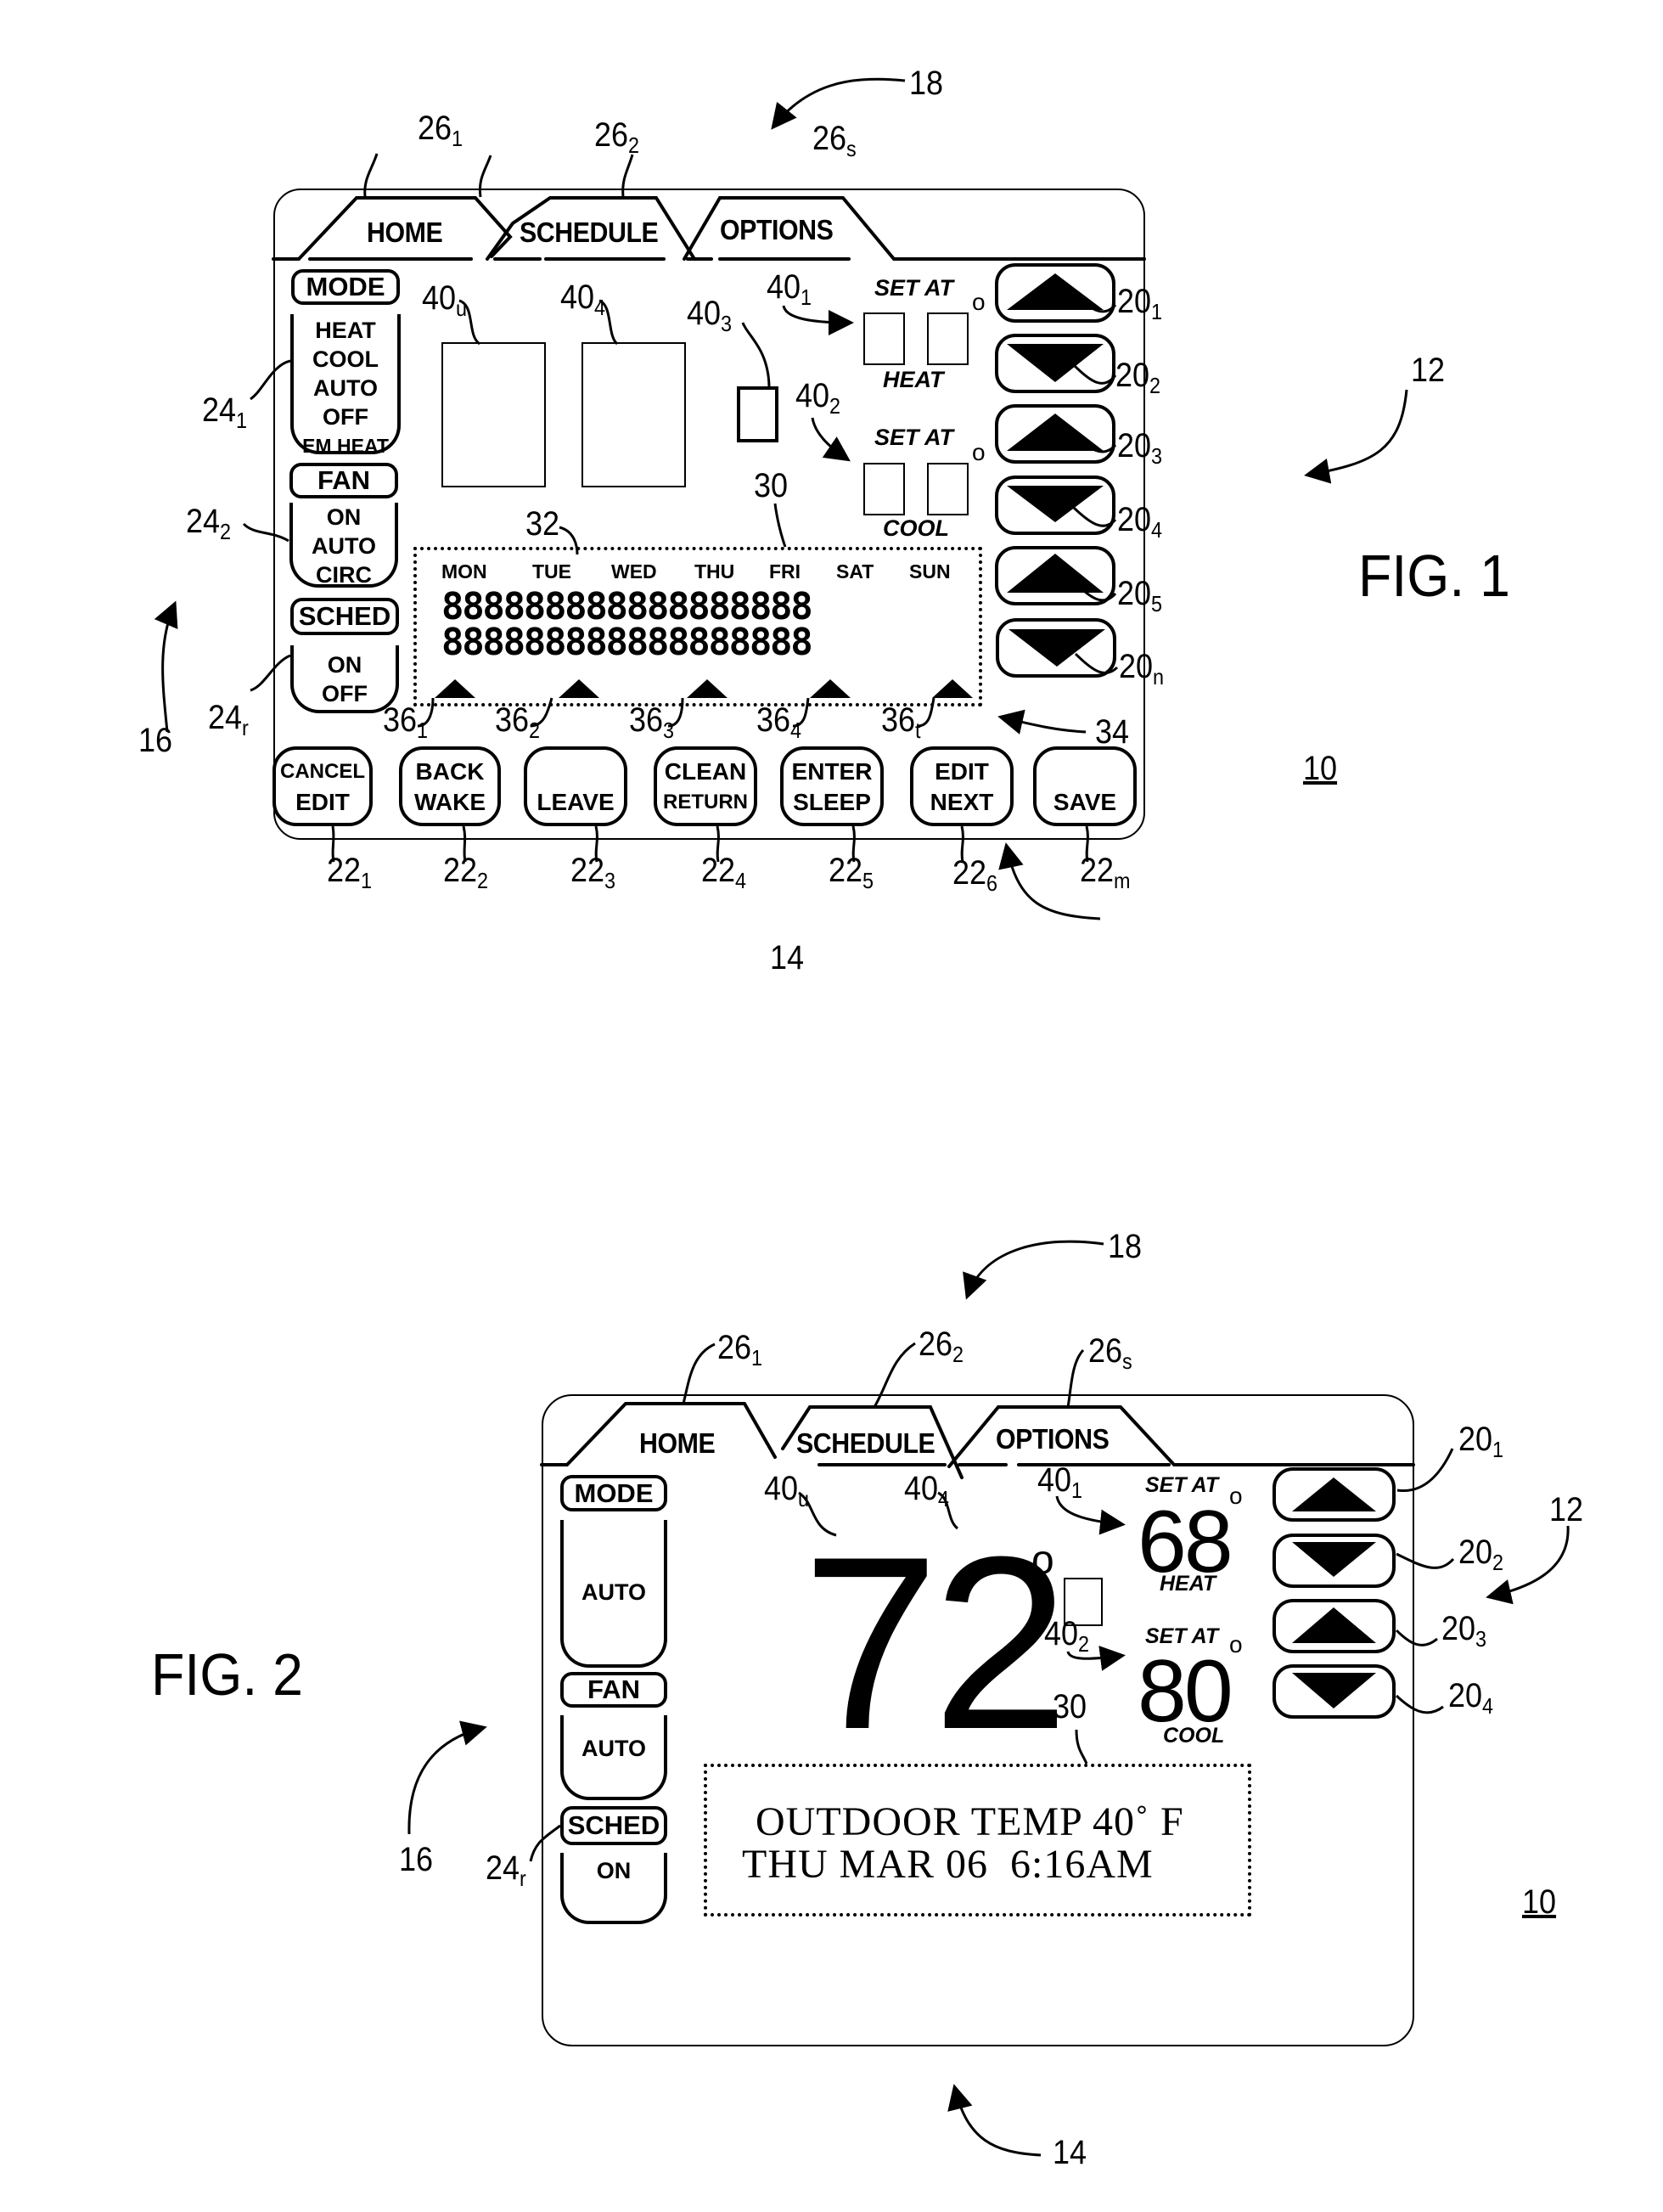 Image resolution: width=1663 pixels, height=2212 pixels. Describe the element at coordinates (450, 786) in the screenshot. I see `softkey-back-wake: BACK WAKE` at that location.